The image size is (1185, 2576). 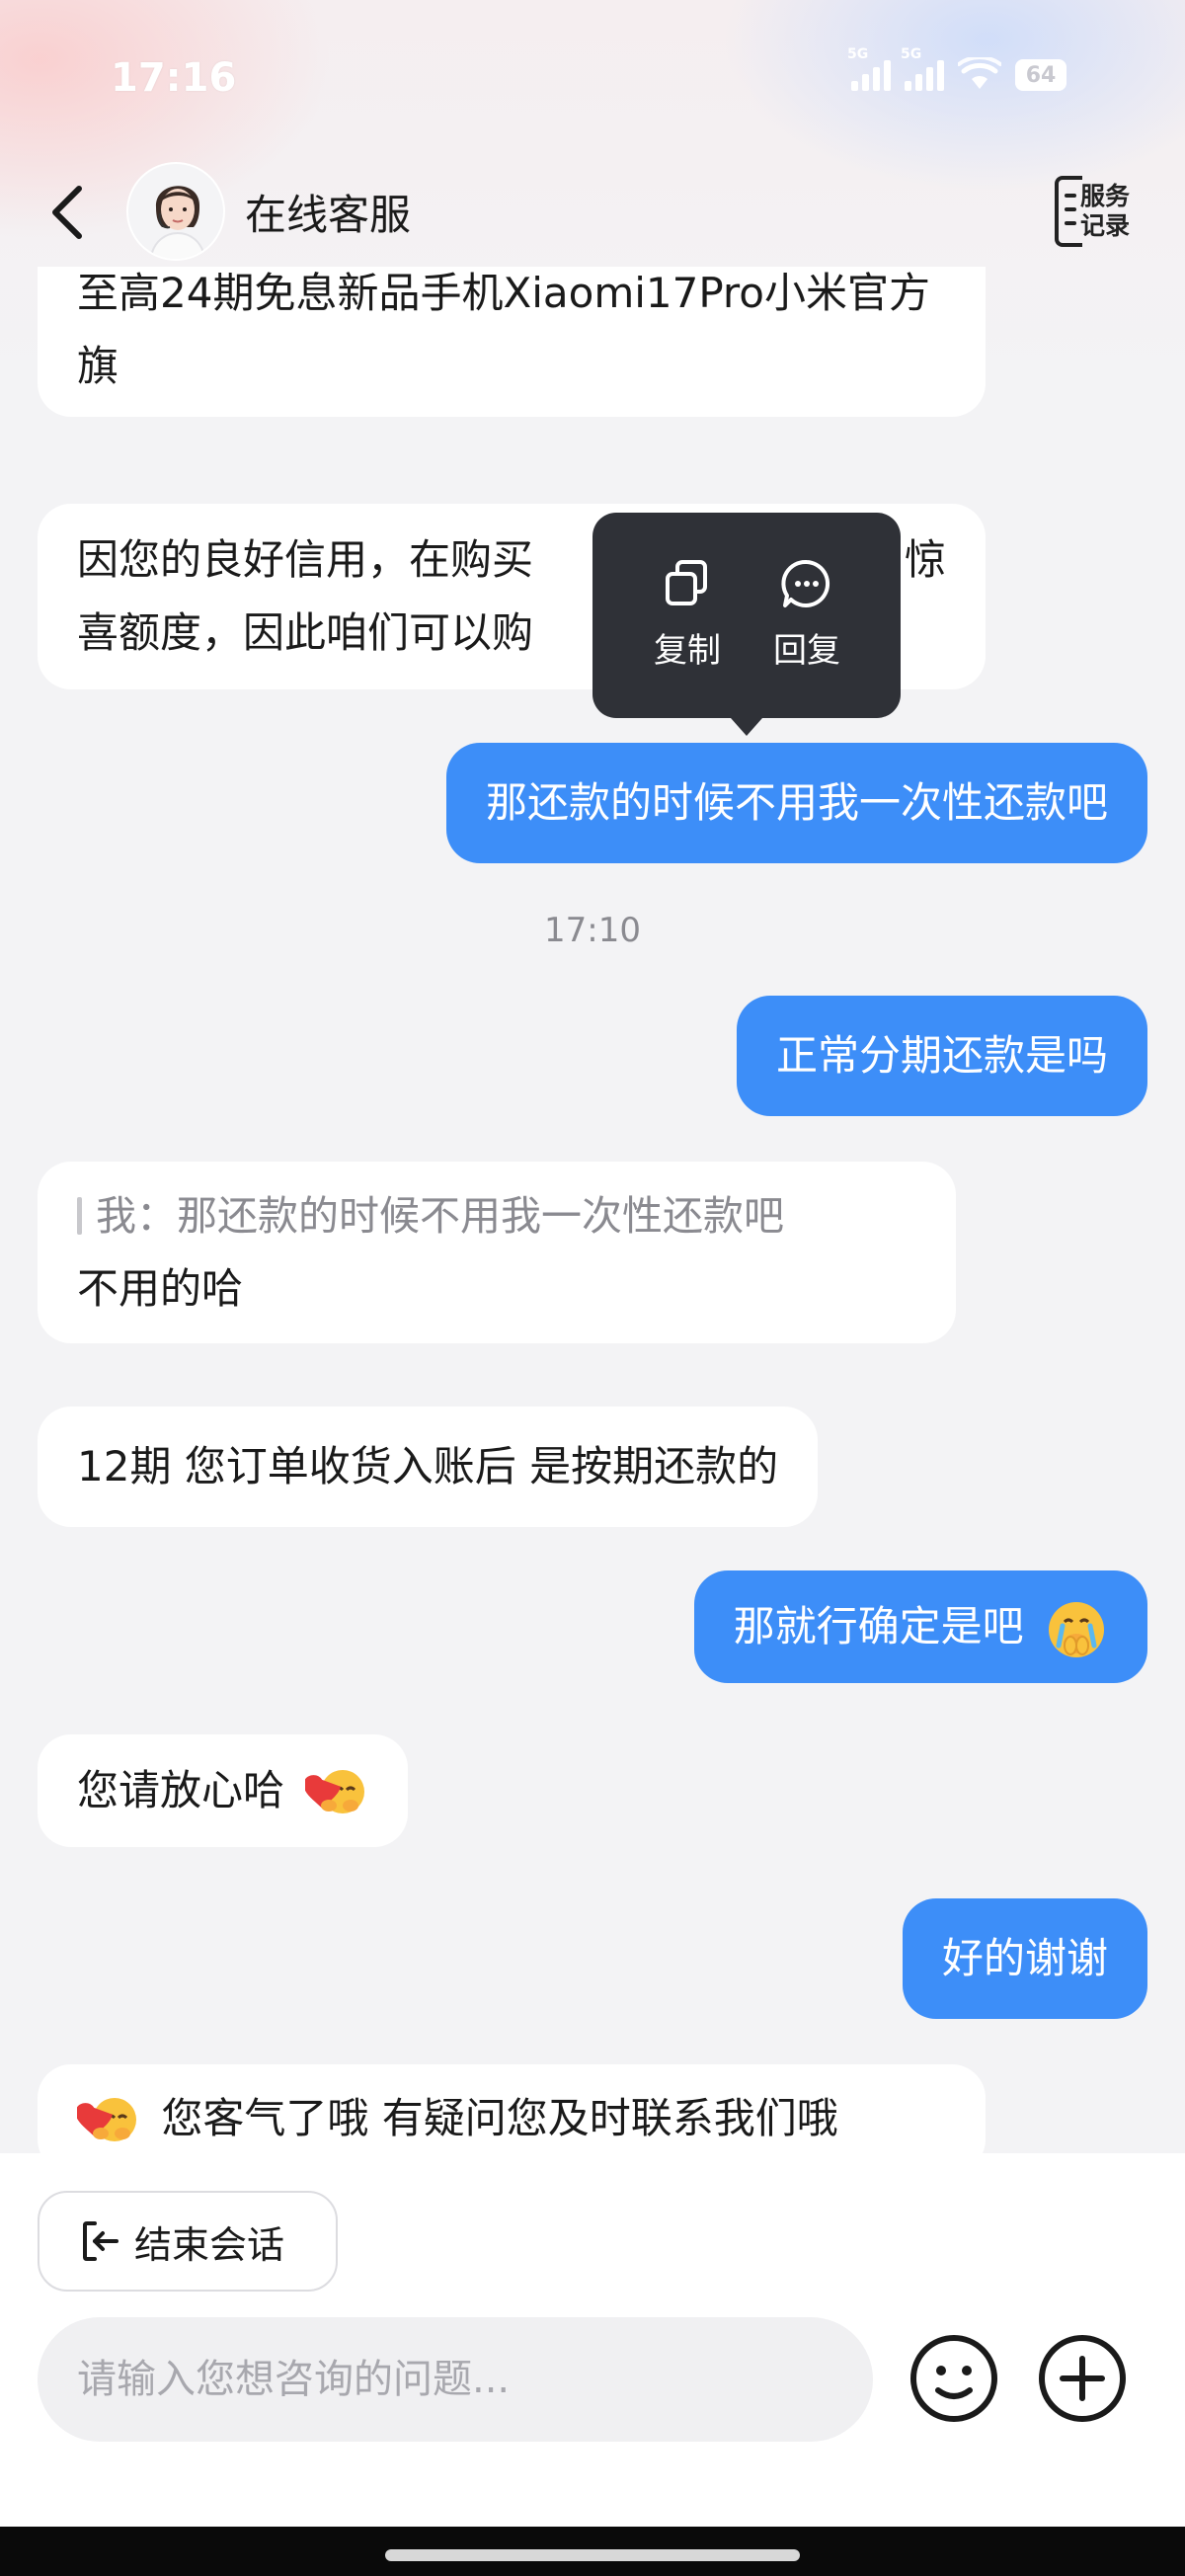 I want to click on message-bubble-user: 那还款的时候不用我一次性还款吧, so click(x=796, y=803).